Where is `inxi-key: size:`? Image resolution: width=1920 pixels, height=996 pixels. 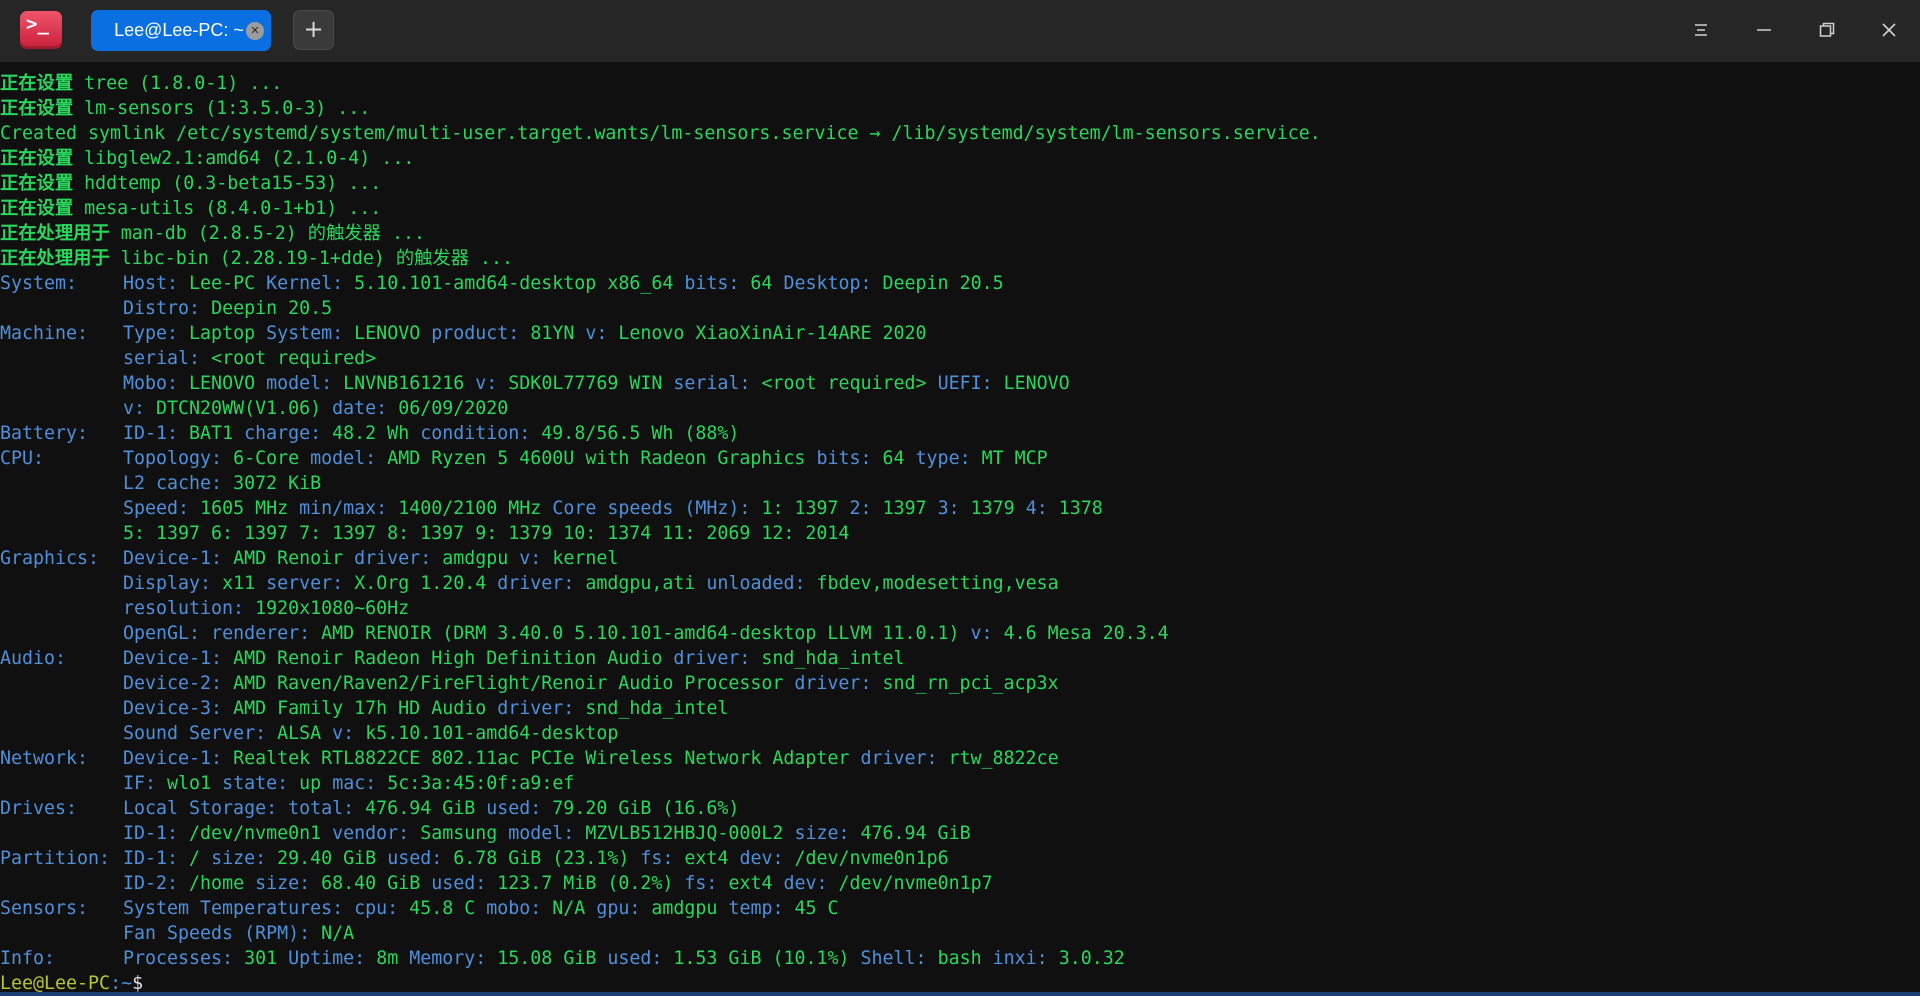 inxi-key: size: is located at coordinates (822, 833).